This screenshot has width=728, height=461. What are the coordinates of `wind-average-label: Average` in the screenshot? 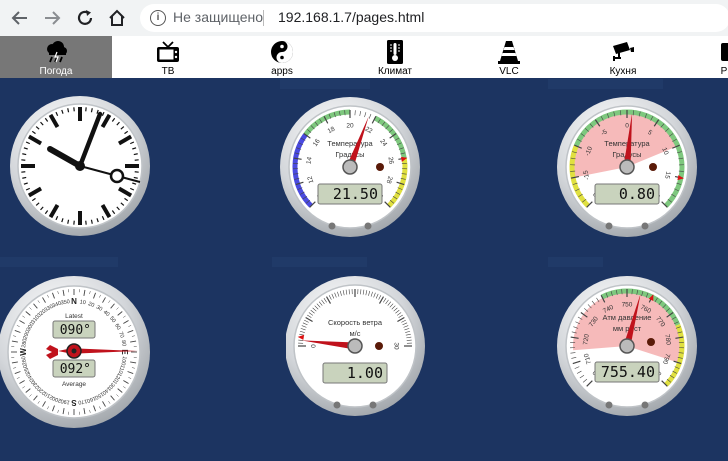 It's located at (74, 384).